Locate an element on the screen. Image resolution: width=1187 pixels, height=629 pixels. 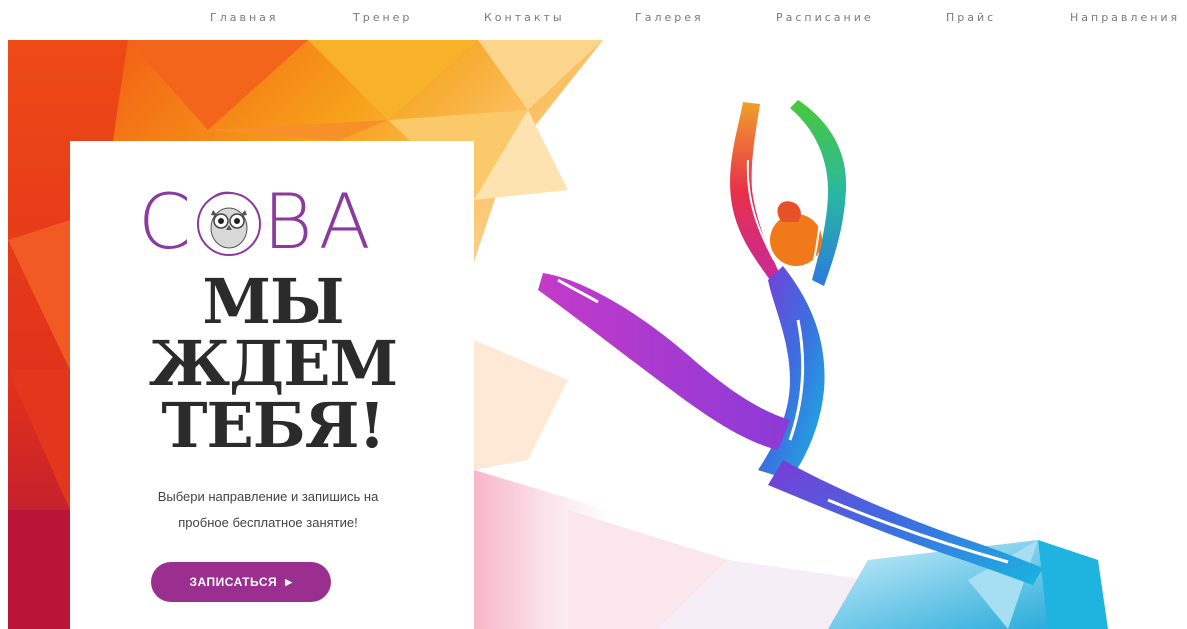
nav-link-price: Прайс is located at coordinates (971, 17).